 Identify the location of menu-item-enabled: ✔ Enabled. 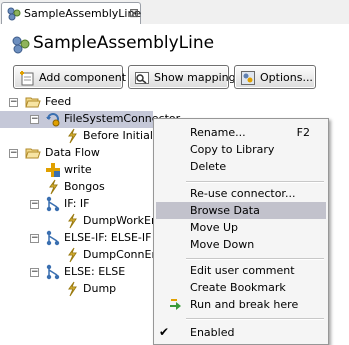
(241, 332).